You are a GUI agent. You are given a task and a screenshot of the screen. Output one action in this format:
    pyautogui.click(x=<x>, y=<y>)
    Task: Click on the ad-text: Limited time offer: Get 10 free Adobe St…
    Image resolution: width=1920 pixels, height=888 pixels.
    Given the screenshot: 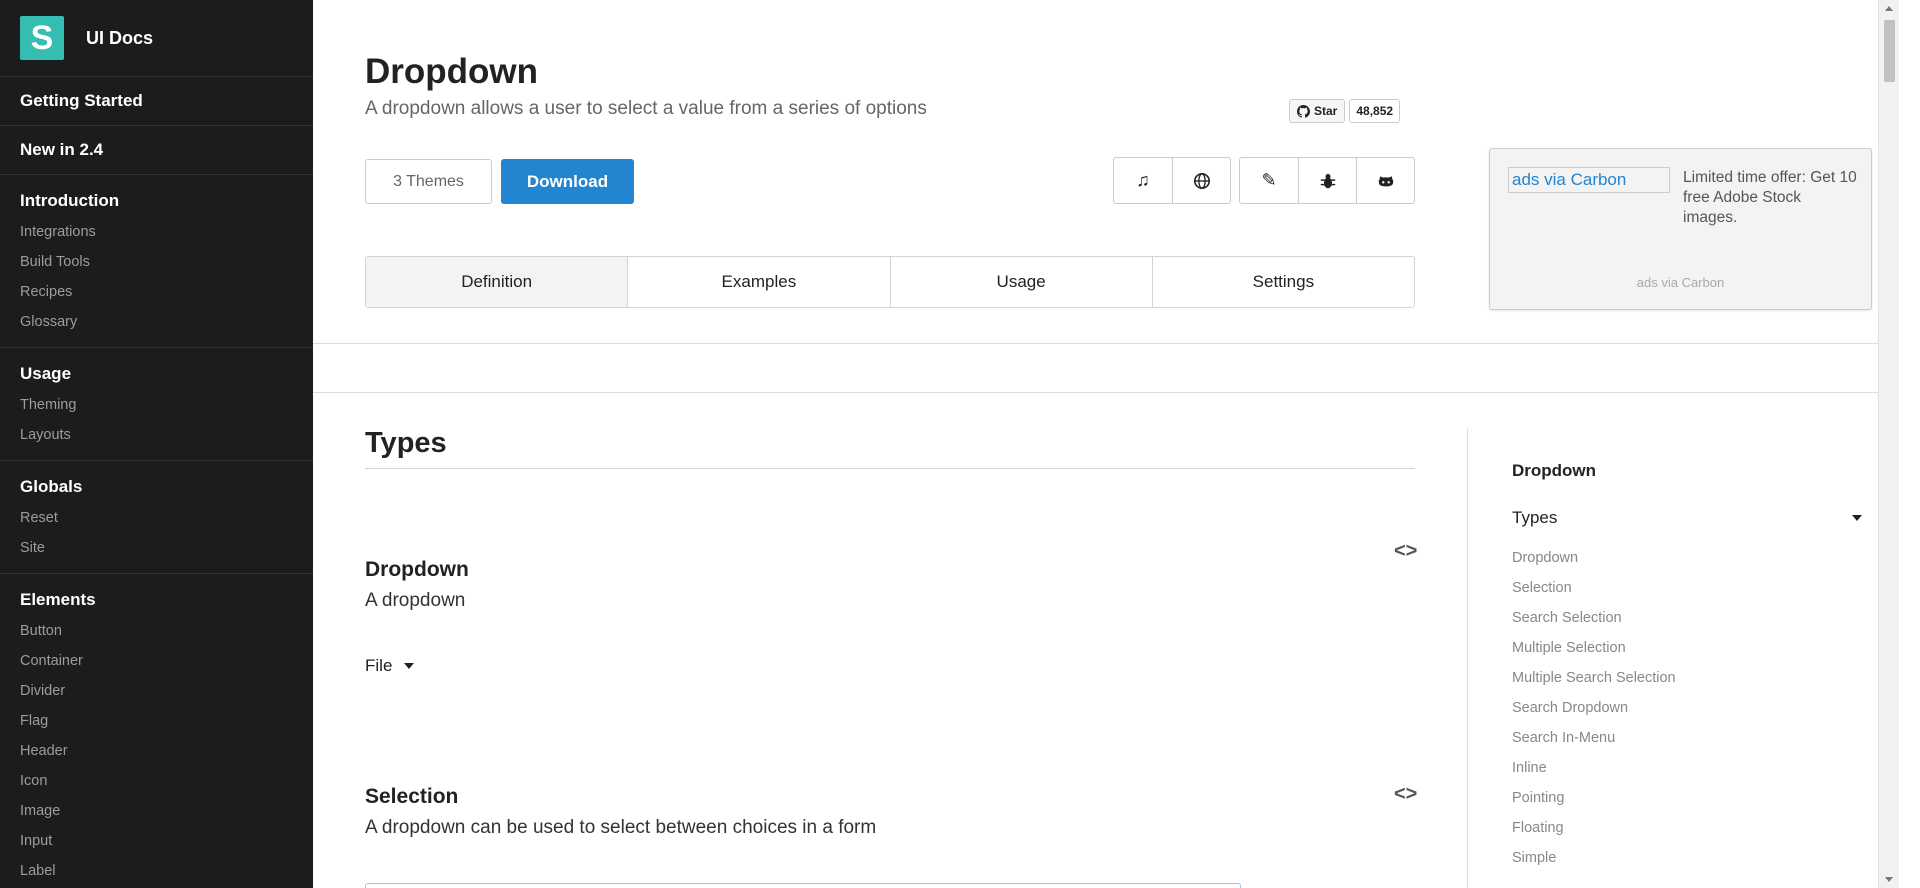 What is the action you would take?
    pyautogui.click(x=1770, y=198)
    